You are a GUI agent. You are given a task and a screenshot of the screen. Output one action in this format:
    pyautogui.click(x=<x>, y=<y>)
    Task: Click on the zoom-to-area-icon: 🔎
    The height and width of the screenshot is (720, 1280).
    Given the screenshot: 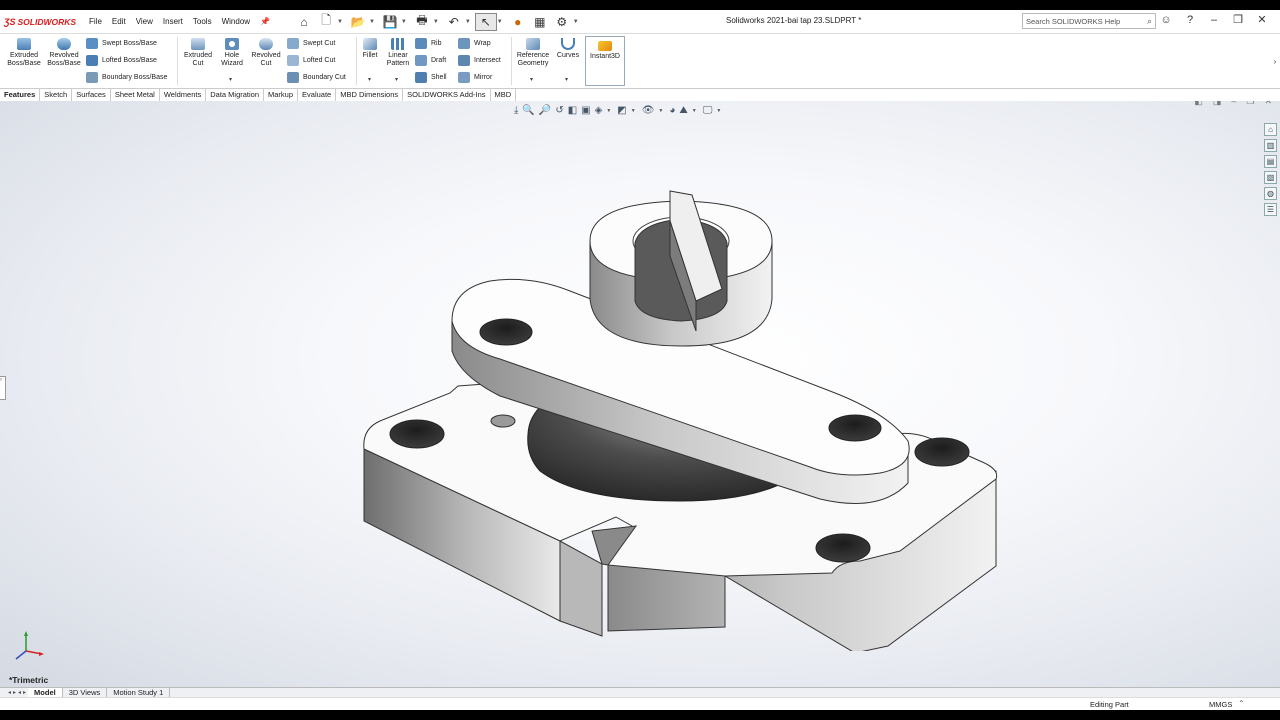 What is the action you would take?
    pyautogui.click(x=545, y=110)
    